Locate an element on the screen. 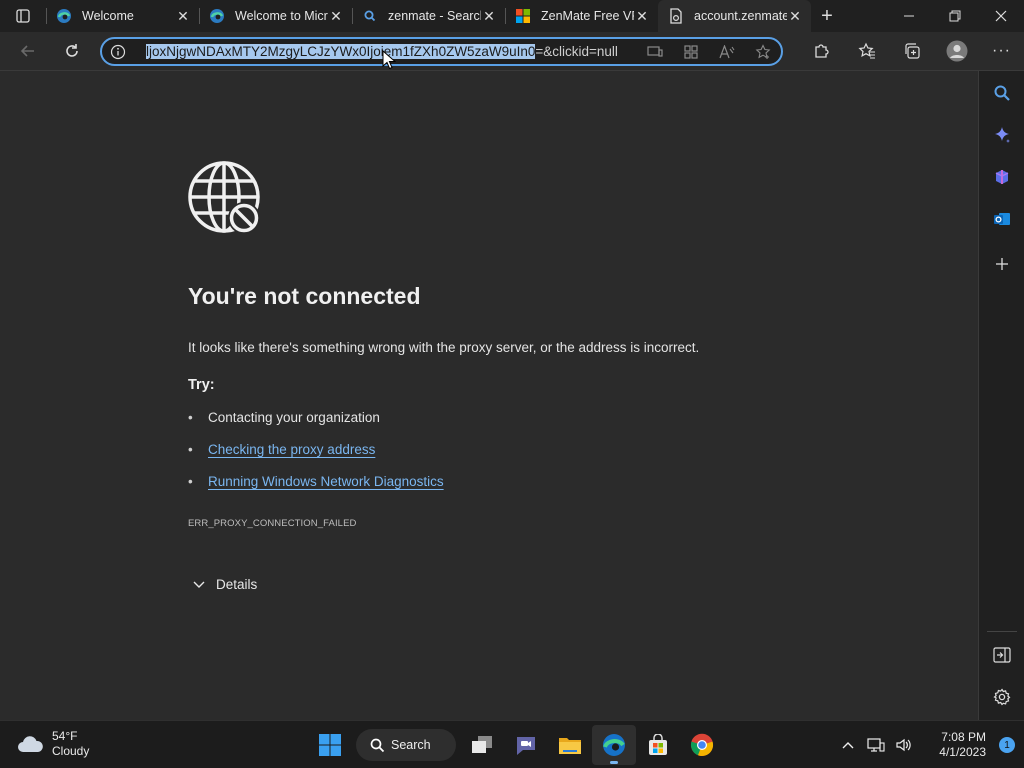 This screenshot has width=1024, height=768. toolbar-right: ··· is located at coordinates (911, 51).